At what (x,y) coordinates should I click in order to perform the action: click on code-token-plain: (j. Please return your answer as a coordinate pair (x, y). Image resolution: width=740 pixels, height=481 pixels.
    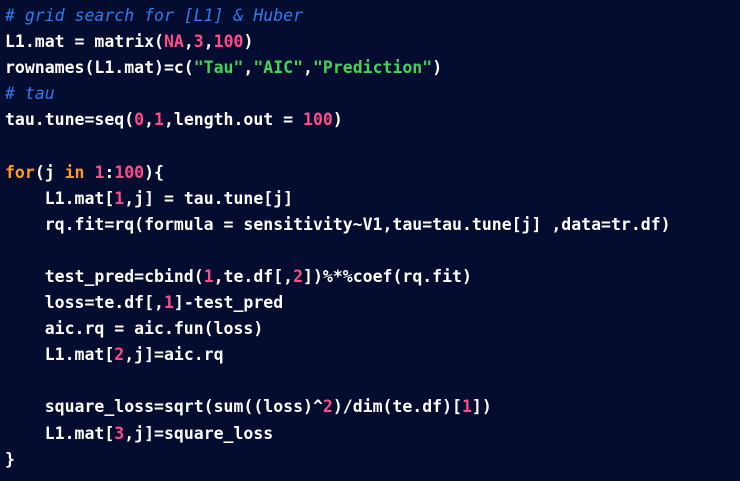
    Looking at the image, I should click on (49, 172).